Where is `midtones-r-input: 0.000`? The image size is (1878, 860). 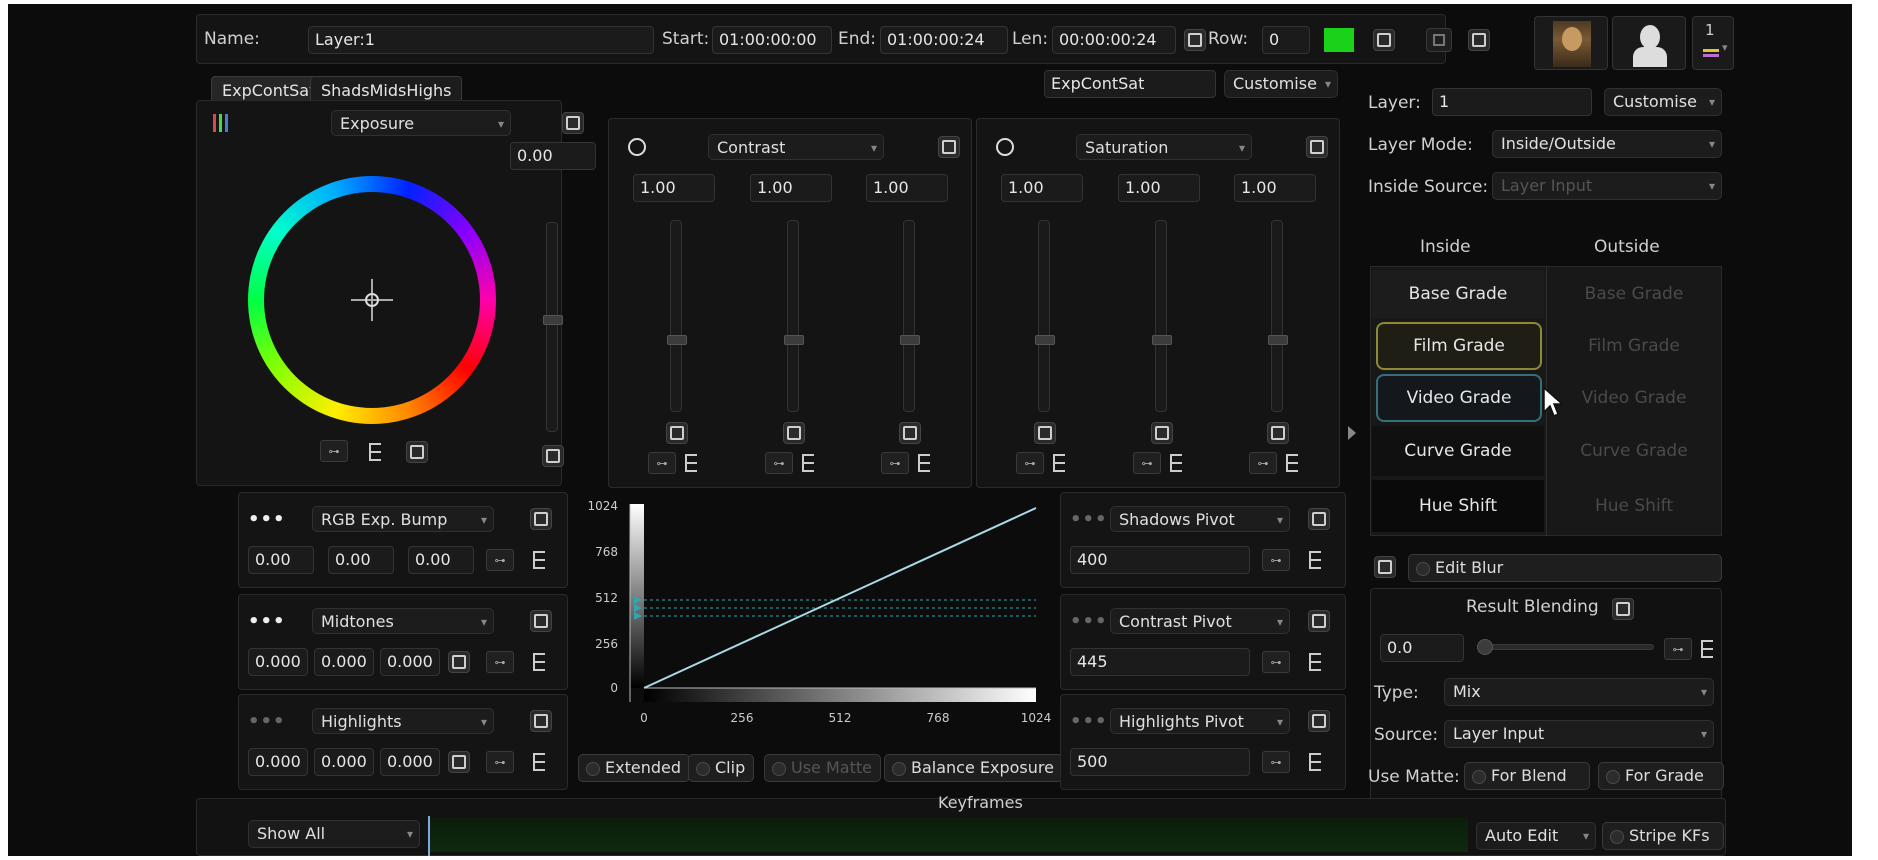 midtones-r-input: 0.000 is located at coordinates (278, 662).